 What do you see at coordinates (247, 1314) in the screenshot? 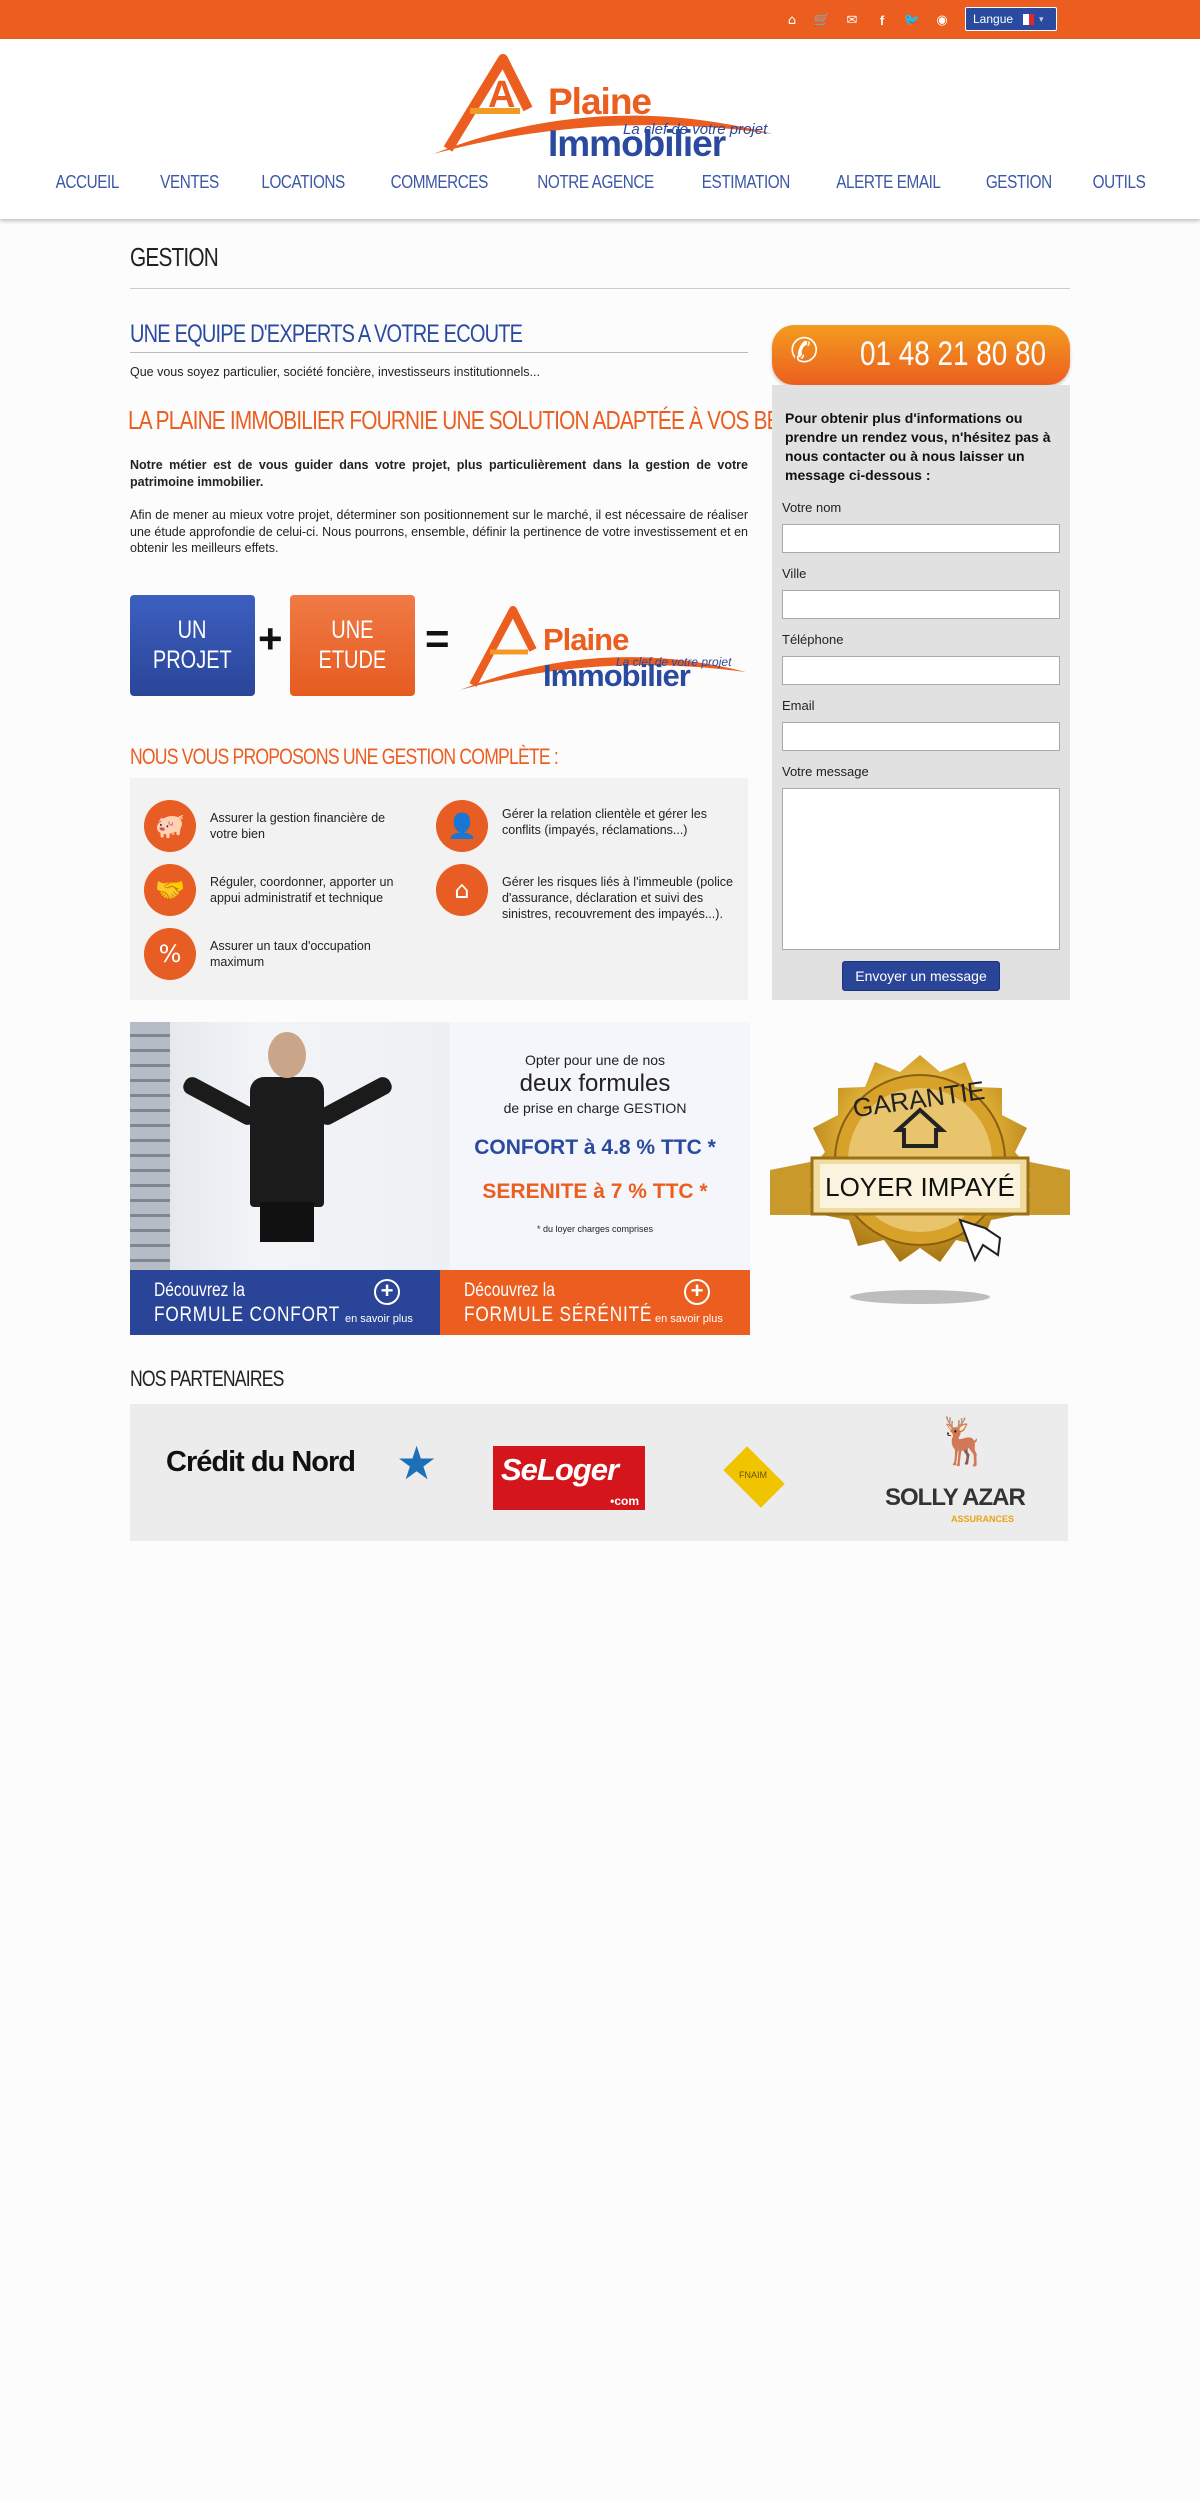
I see `cta-bottom: FORMULE CONFORT` at bounding box center [247, 1314].